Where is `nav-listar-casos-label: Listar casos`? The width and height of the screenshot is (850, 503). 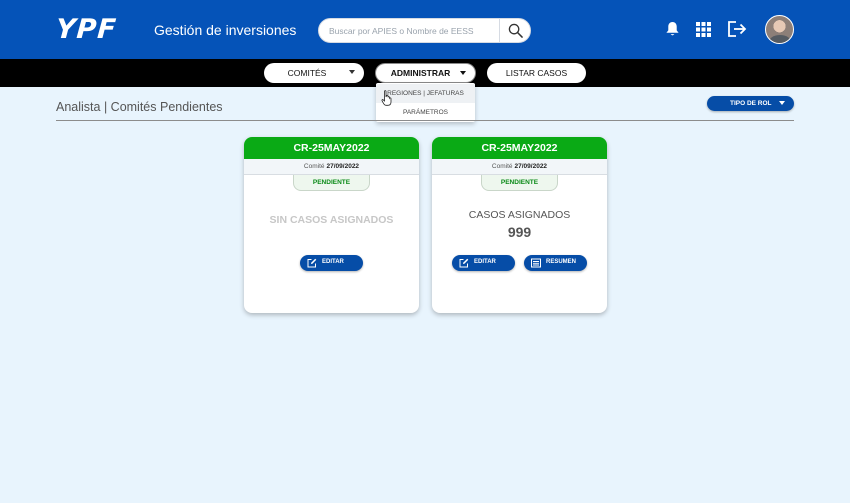 nav-listar-casos-label: Listar casos is located at coordinates (536, 73).